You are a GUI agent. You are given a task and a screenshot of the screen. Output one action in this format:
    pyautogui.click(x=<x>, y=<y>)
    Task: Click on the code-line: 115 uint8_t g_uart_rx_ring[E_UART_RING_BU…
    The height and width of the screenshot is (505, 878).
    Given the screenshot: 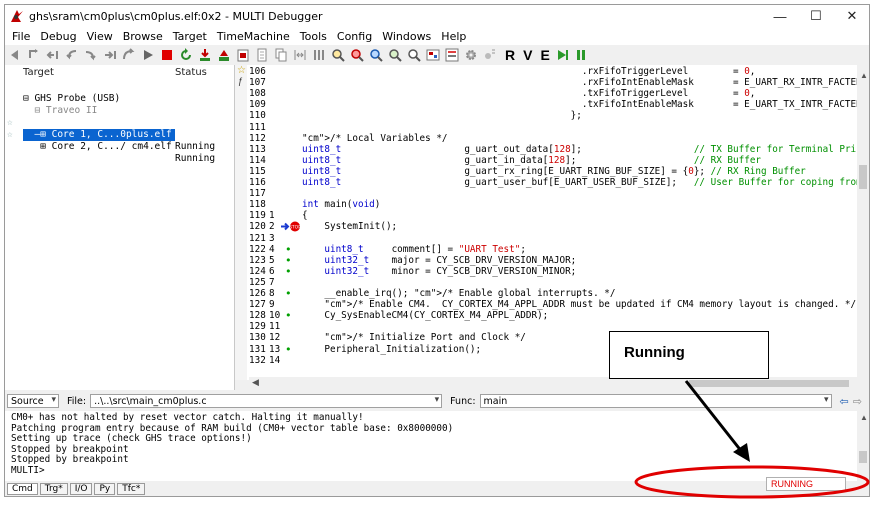 What is the action you would take?
    pyautogui.click(x=552, y=171)
    